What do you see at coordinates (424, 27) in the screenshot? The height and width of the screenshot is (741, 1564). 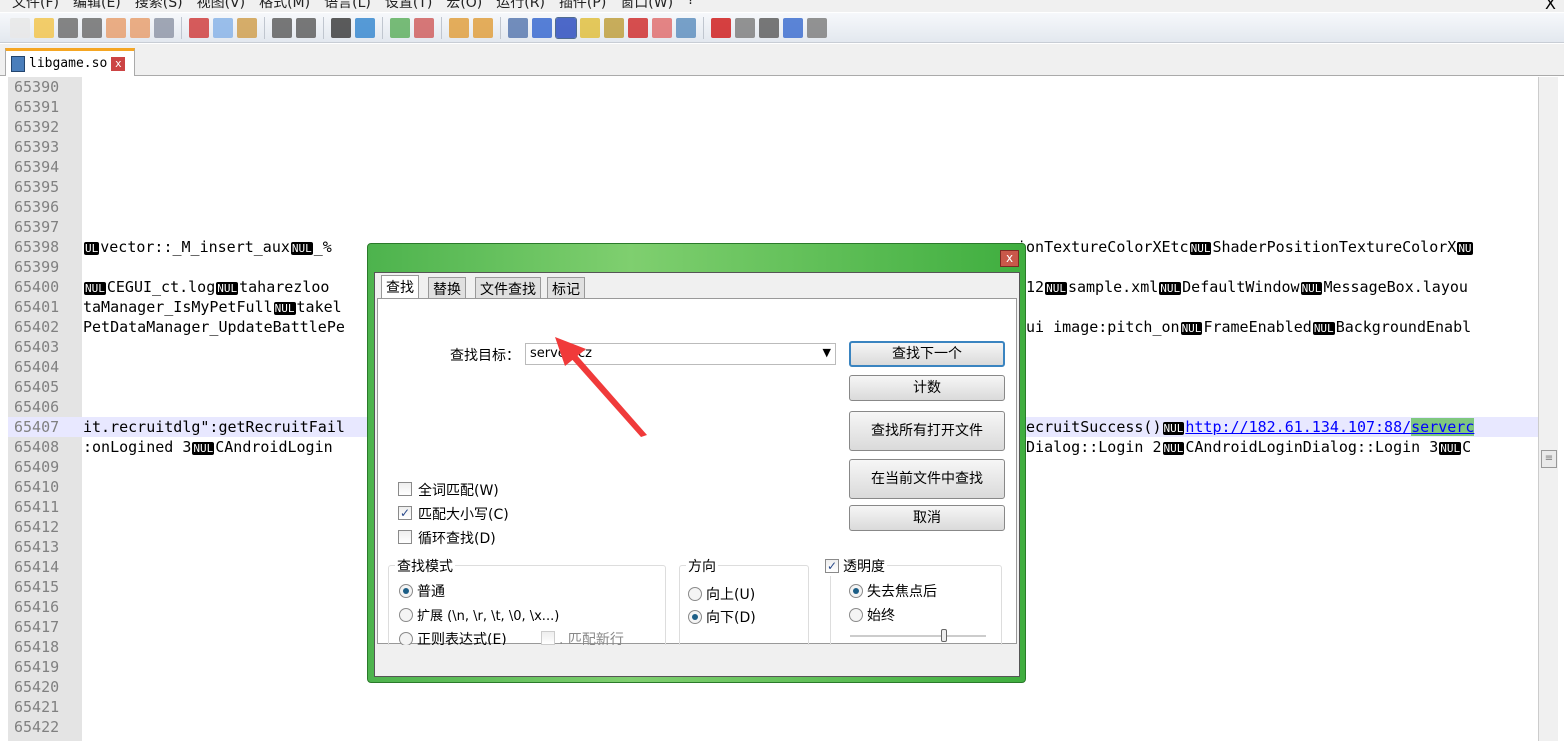 I see `zoom-out-icon` at bounding box center [424, 27].